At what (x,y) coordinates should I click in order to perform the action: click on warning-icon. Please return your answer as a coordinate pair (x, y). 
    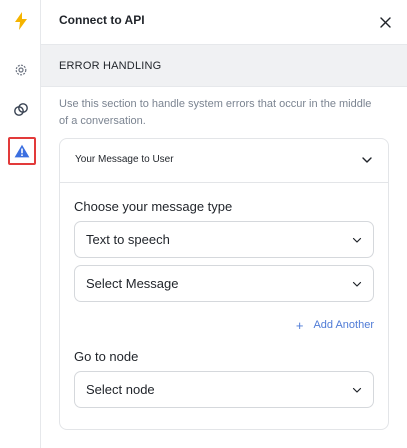
    Looking at the image, I should click on (22, 151).